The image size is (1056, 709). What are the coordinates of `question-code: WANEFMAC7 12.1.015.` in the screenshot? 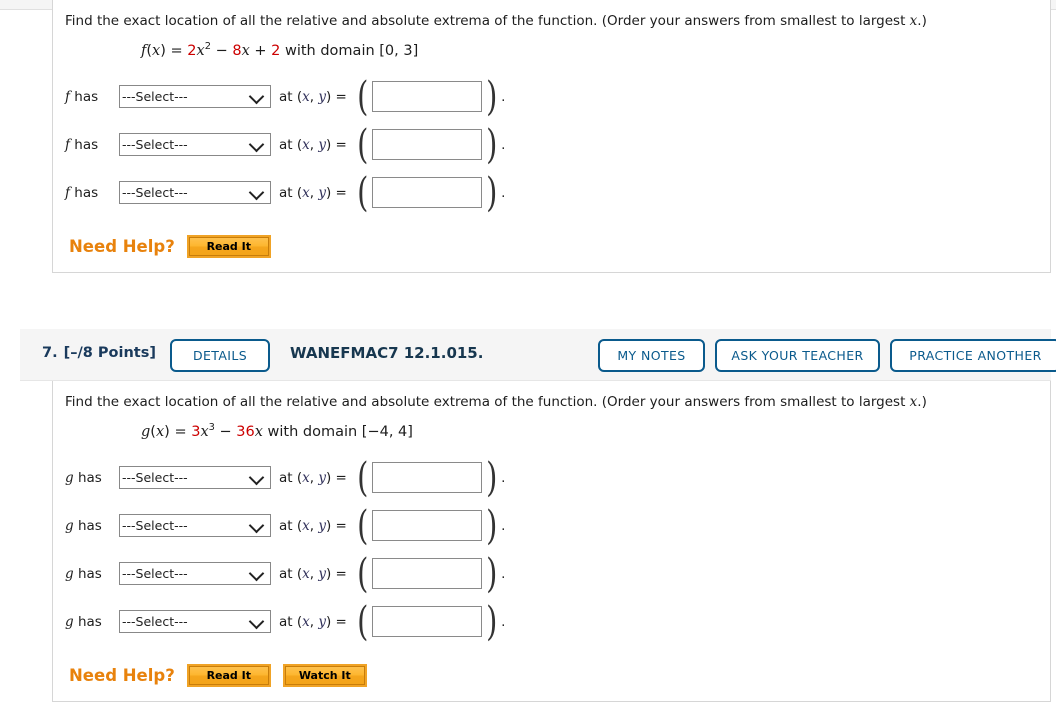 It's located at (387, 352).